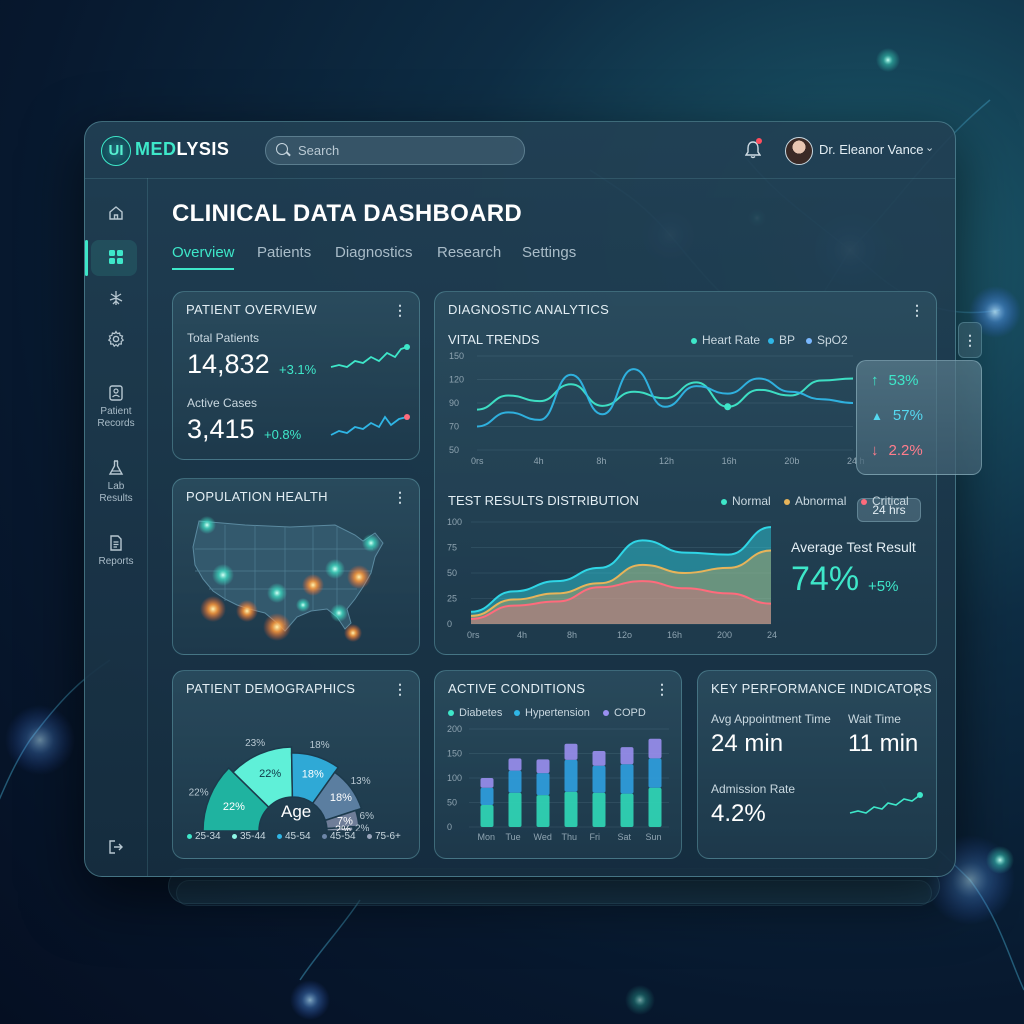 This screenshot has width=1024, height=1024. I want to click on outer-label: 18%, so click(320, 745).